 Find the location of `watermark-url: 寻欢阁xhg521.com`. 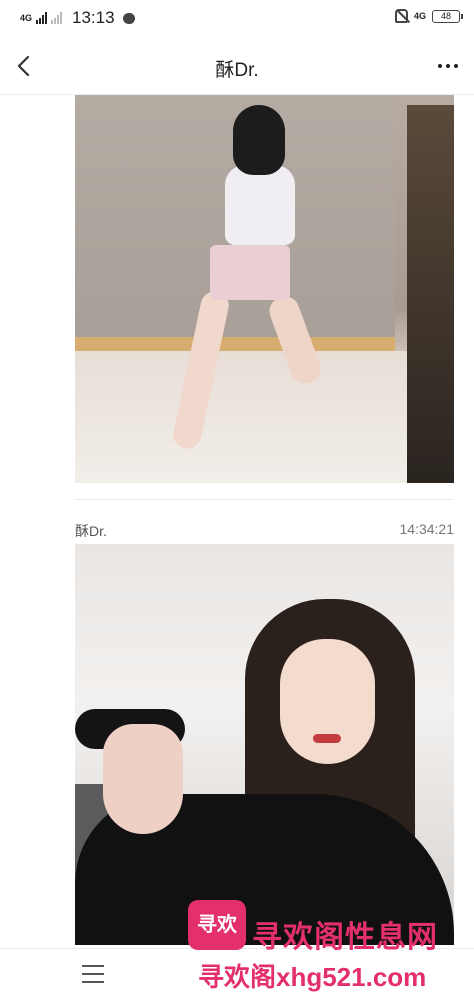

watermark-url: 寻欢阁xhg521.com is located at coordinates (312, 977).